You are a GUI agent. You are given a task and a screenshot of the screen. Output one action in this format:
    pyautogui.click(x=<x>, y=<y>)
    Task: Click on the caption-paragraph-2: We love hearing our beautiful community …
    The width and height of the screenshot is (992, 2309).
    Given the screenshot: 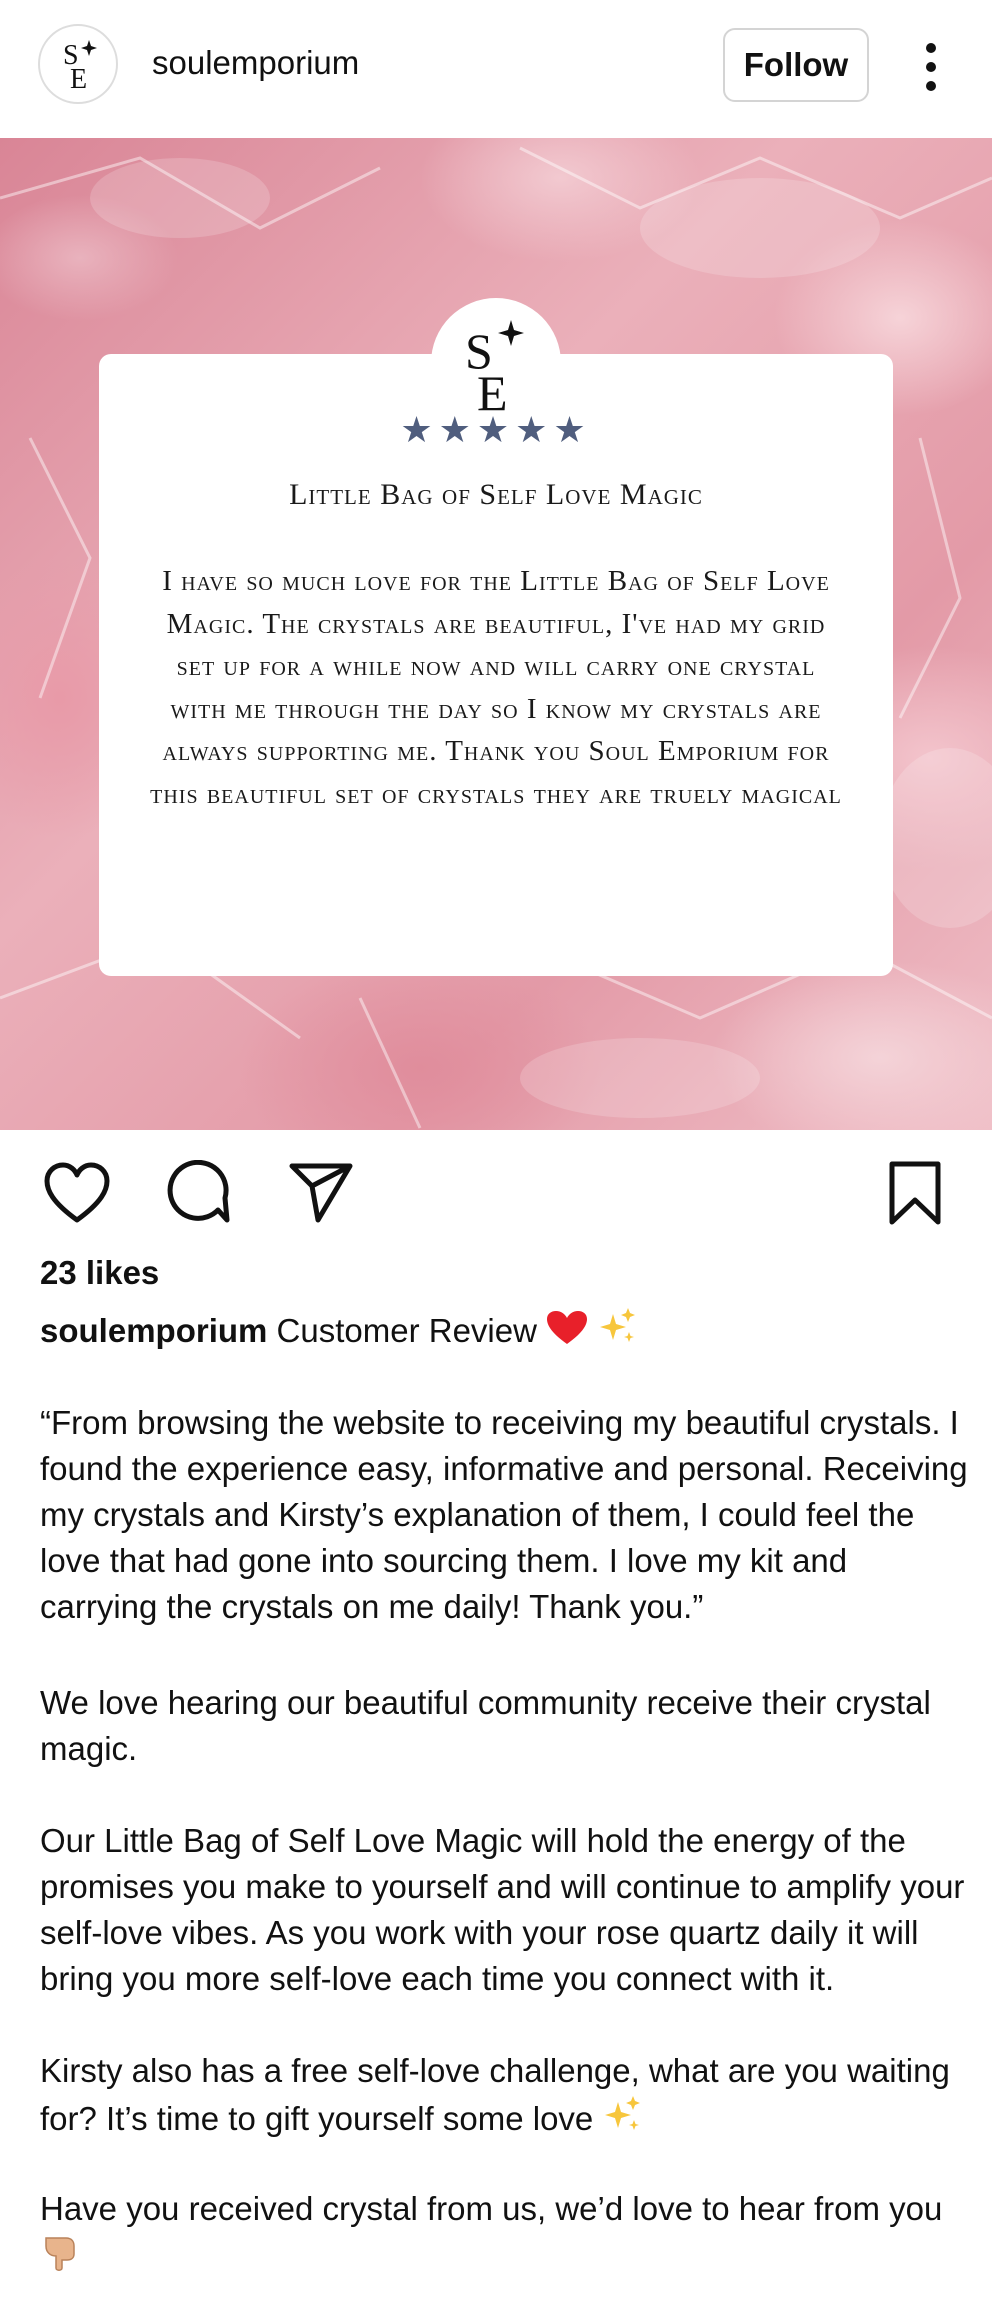 What is the action you would take?
    pyautogui.click(x=485, y=1725)
    